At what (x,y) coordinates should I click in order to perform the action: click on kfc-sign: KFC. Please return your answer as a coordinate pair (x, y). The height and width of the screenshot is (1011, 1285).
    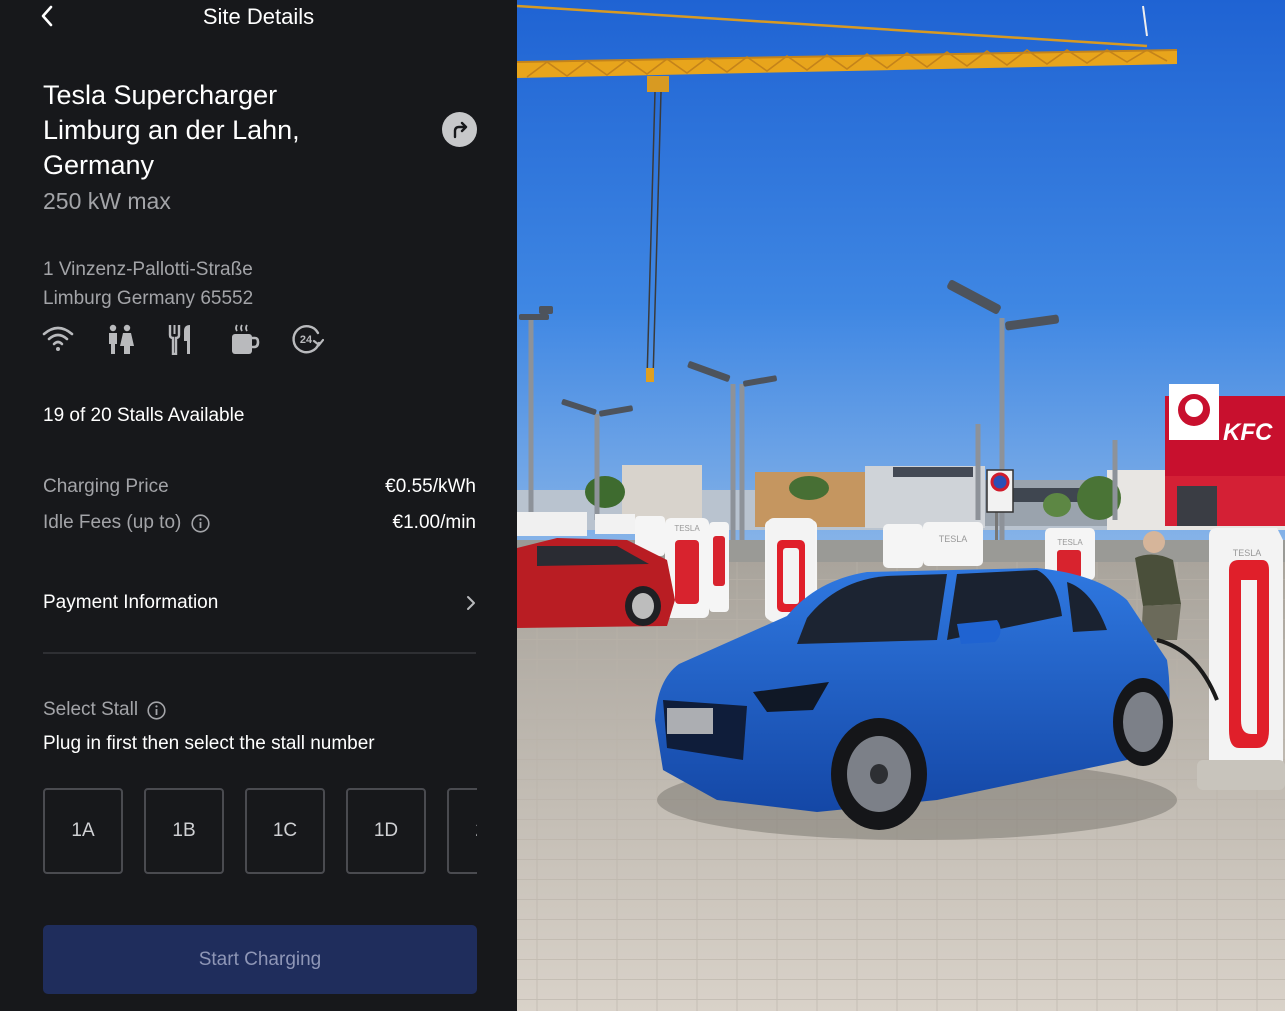
    Looking at the image, I should click on (1248, 432).